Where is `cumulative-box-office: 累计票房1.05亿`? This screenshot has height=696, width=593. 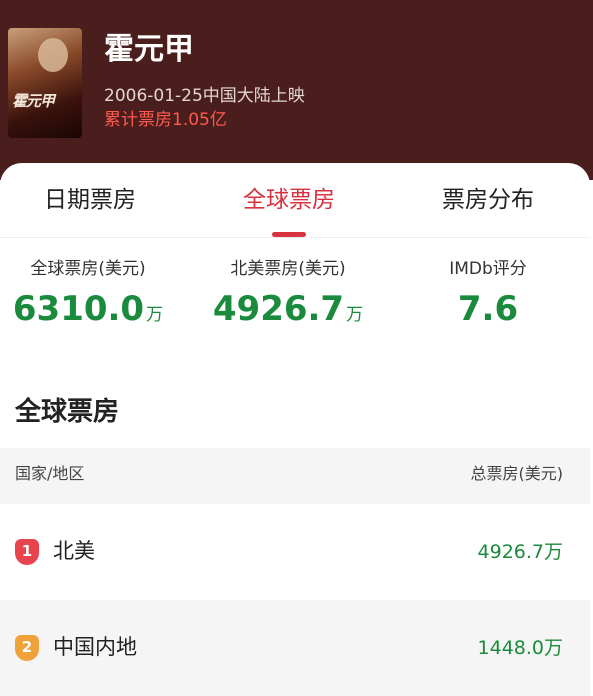
cumulative-box-office: 累计票房1.05亿 is located at coordinates (165, 120).